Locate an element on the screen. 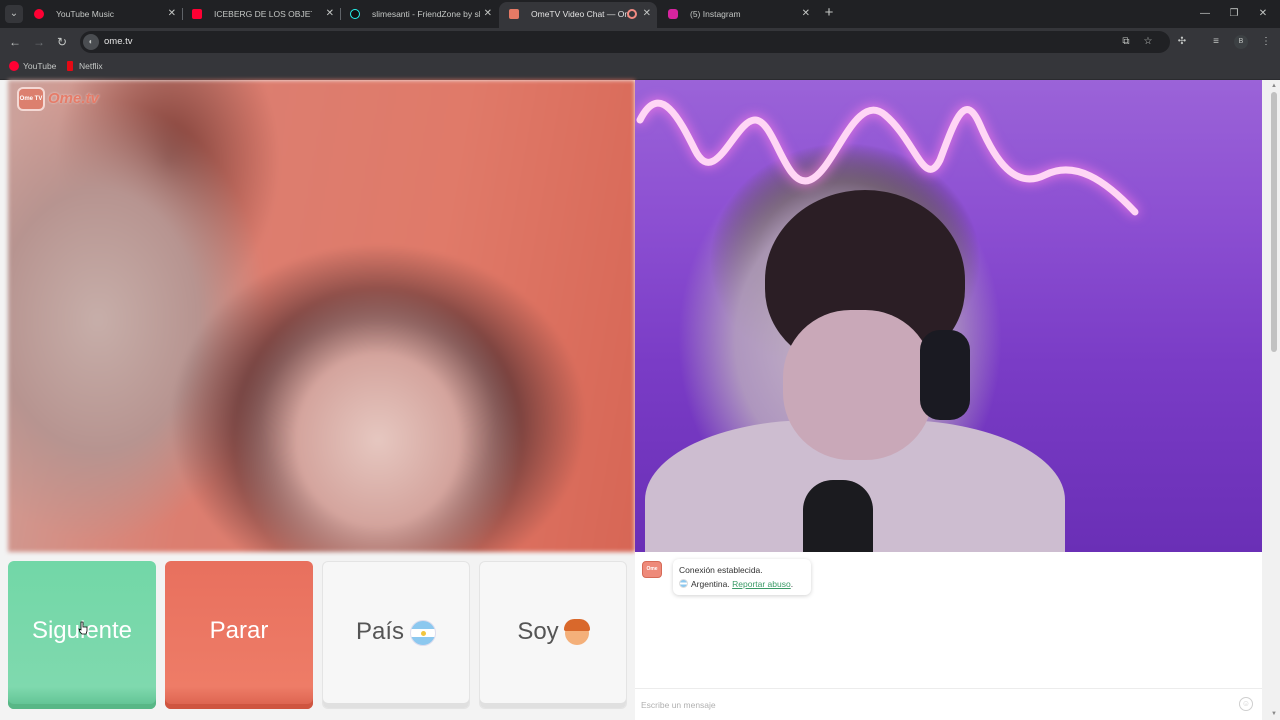 The image size is (1280, 720). tab-title: OmeTV Video Chat — OmeTV is located at coordinates (580, 14).